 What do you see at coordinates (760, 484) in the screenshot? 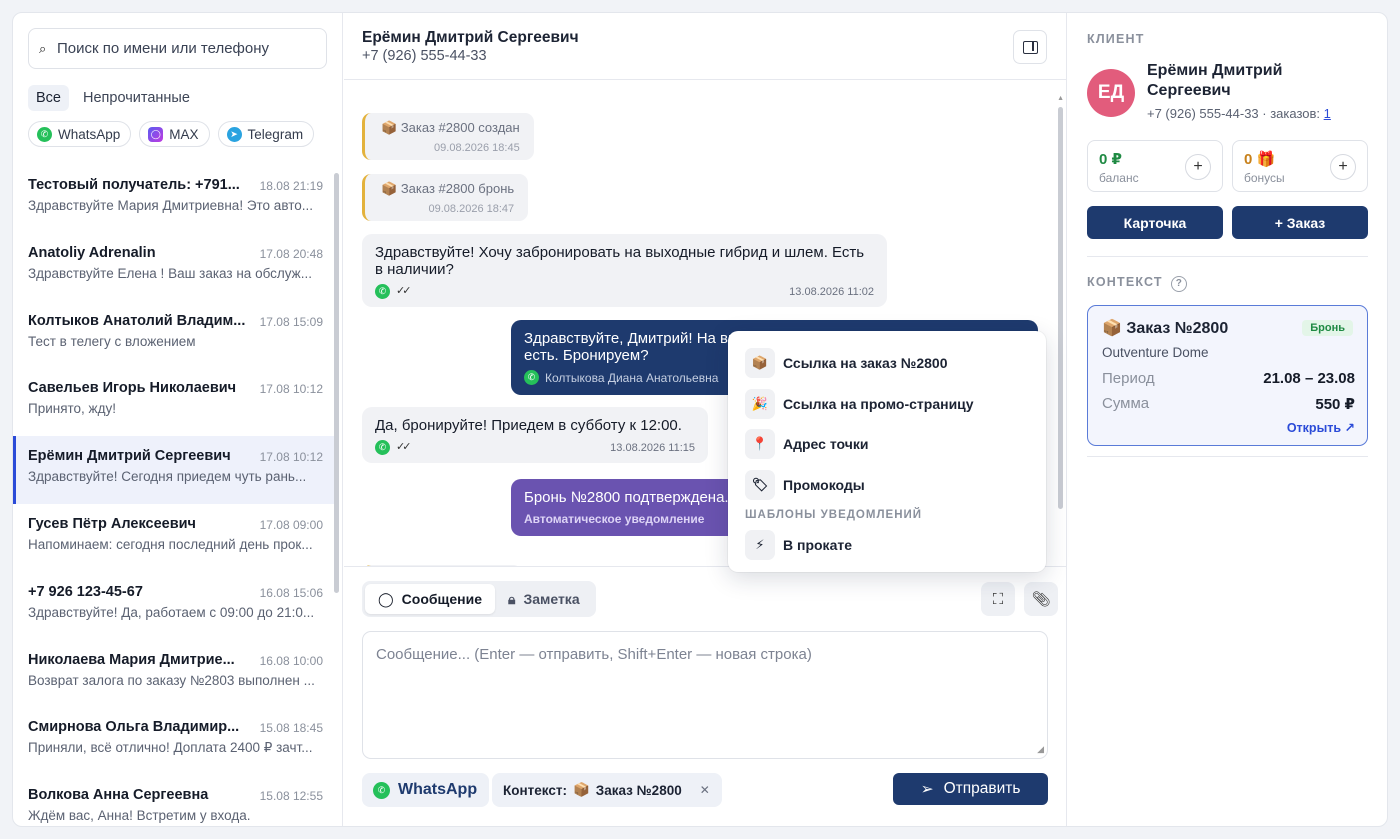
I see `tag-icon: 🏷` at bounding box center [760, 484].